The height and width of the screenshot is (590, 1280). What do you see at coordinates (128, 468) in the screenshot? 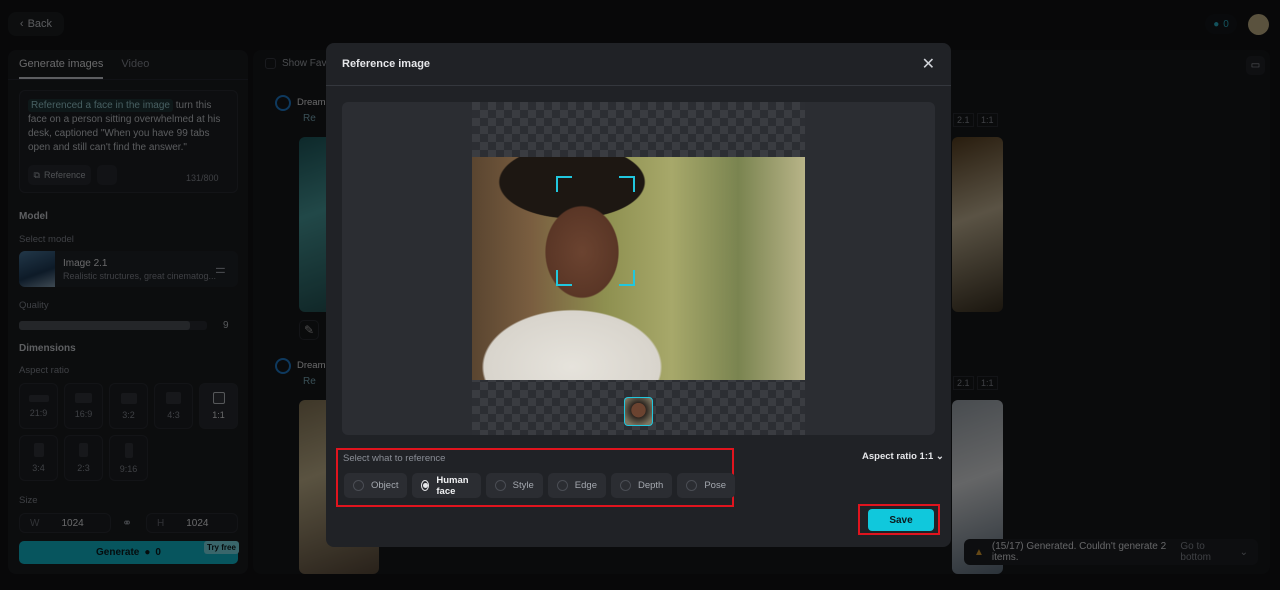
I see `ratio-label: 9:16` at bounding box center [128, 468].